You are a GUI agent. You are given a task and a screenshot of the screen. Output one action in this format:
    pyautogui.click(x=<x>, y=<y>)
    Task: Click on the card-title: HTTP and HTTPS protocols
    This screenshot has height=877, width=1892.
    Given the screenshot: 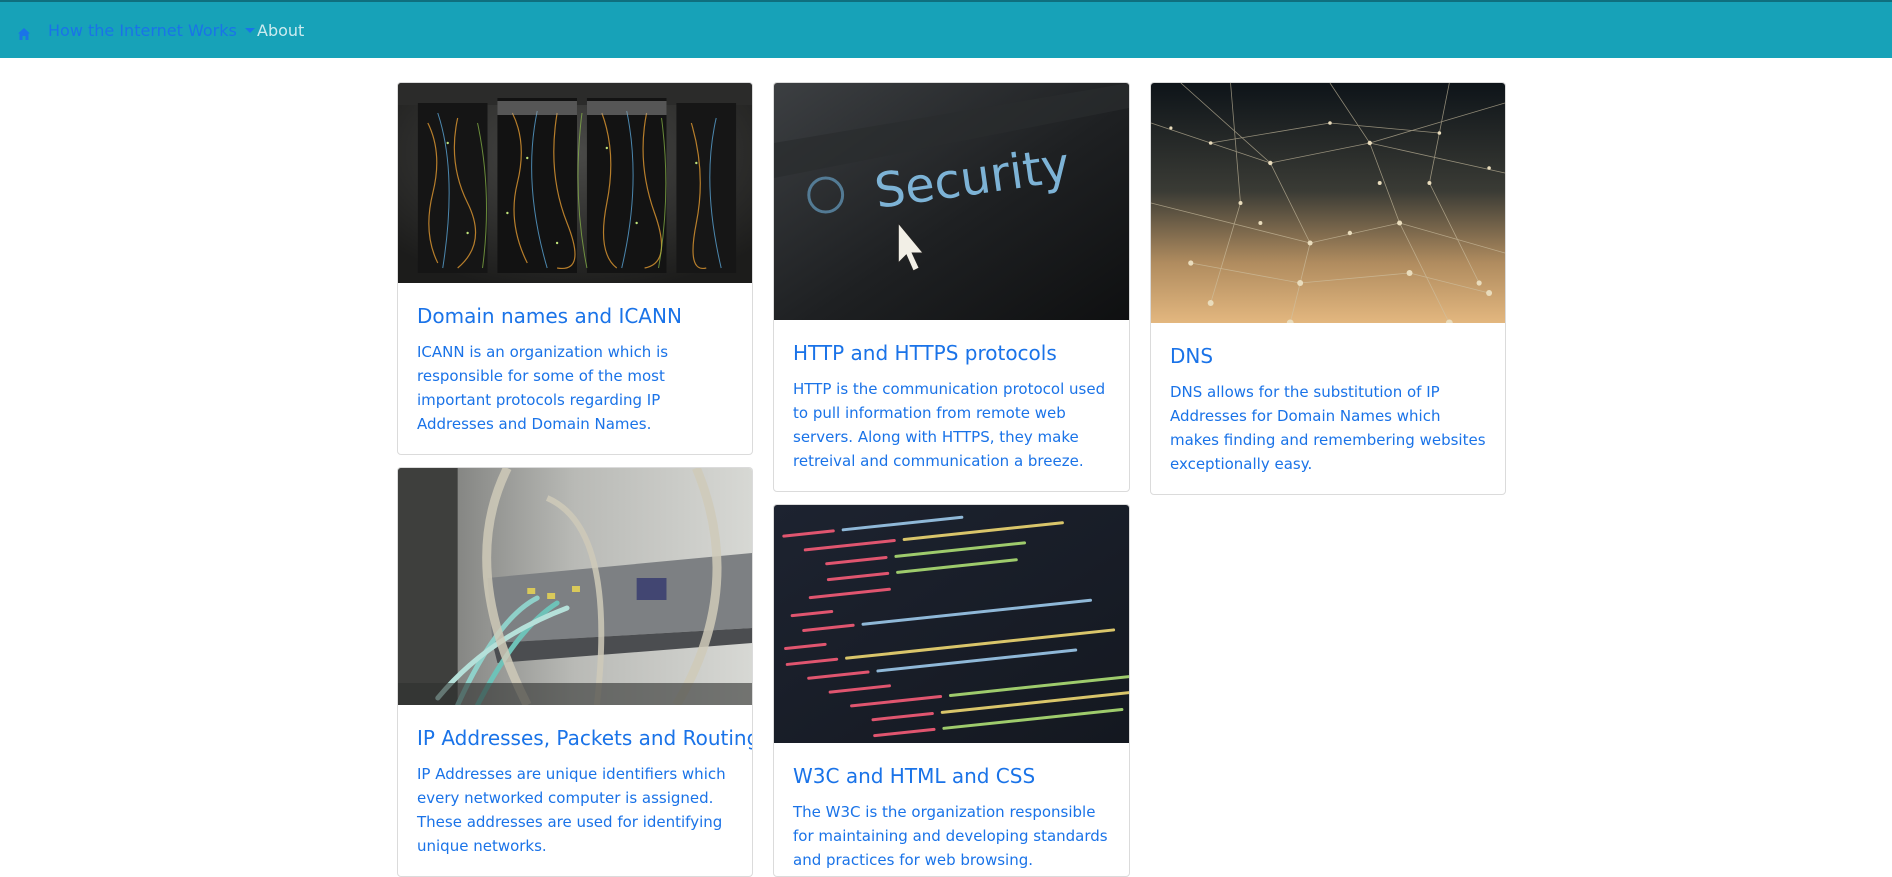 What is the action you would take?
    pyautogui.click(x=951, y=353)
    